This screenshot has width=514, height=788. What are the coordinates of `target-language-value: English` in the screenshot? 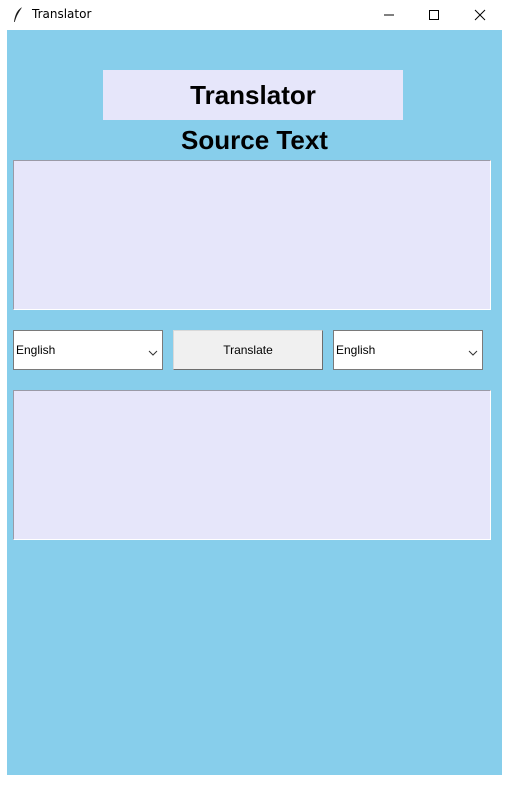 It's located at (356, 350).